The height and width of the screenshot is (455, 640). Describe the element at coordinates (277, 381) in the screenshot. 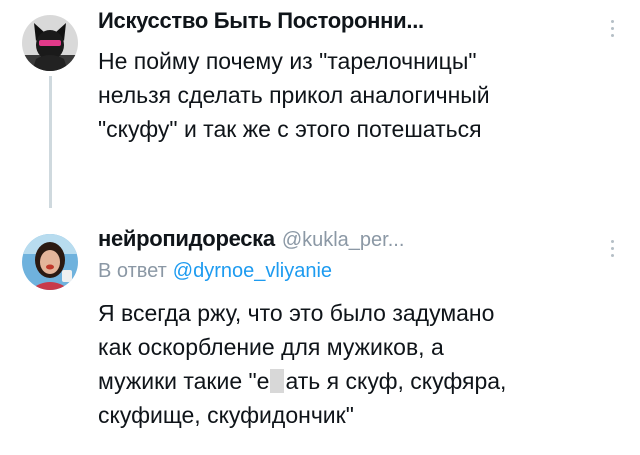

I see `censored-blur` at that location.